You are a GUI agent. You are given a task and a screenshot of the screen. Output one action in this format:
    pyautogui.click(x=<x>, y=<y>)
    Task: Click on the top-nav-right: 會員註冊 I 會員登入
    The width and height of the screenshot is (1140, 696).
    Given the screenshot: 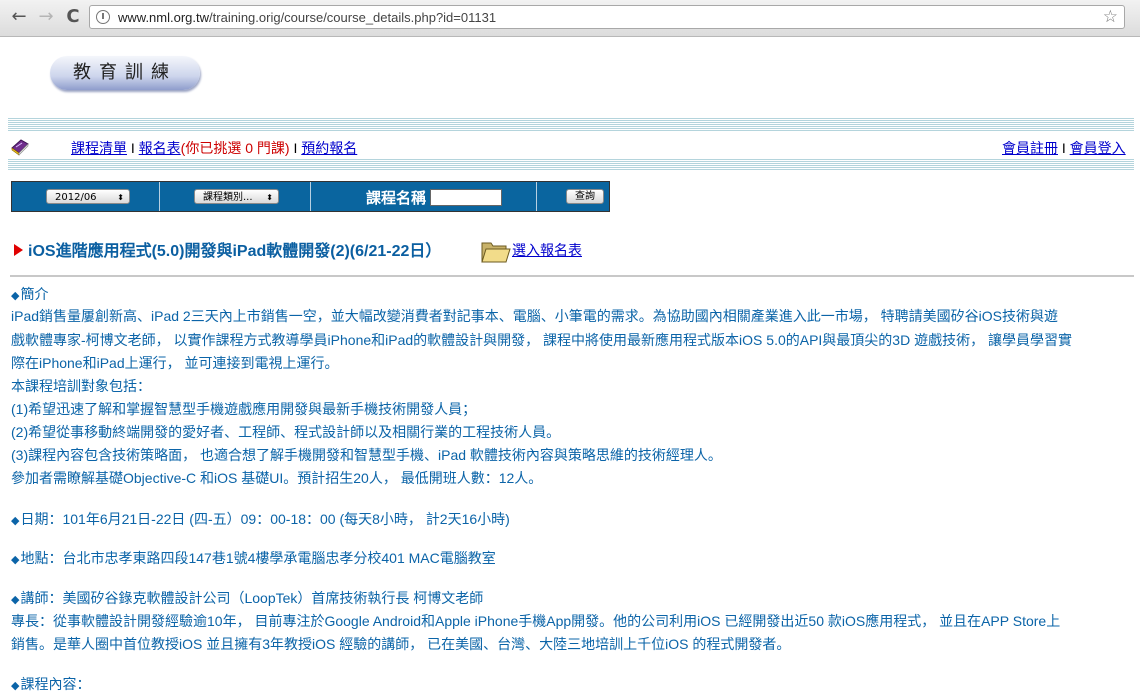 What is the action you would take?
    pyautogui.click(x=1064, y=148)
    